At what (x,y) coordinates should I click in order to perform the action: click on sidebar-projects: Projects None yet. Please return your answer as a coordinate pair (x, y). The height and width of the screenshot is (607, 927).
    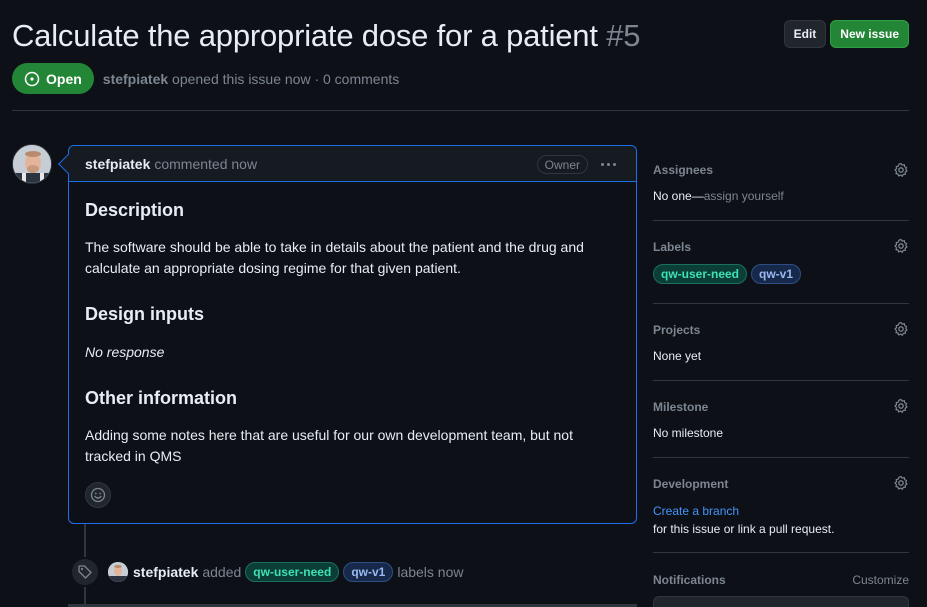
    Looking at the image, I should click on (781, 342).